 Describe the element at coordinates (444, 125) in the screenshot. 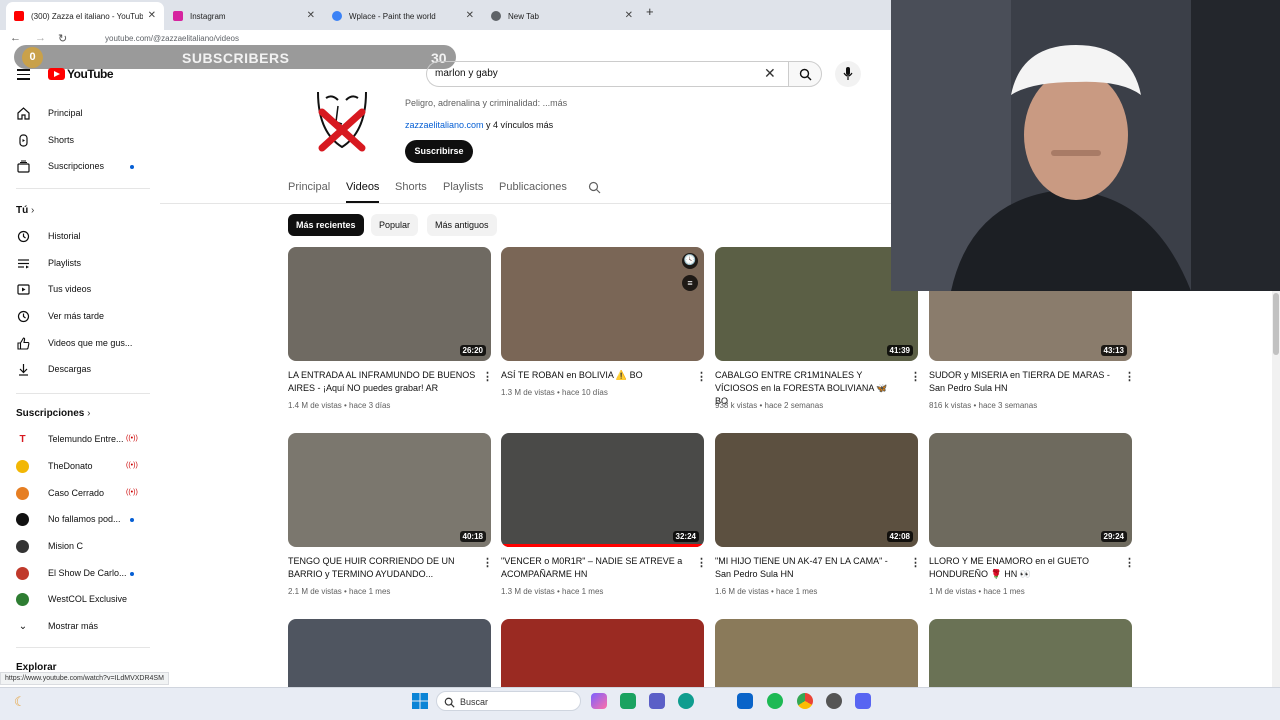

I see `channel-website-link: zazzaelitaliano.com` at that location.